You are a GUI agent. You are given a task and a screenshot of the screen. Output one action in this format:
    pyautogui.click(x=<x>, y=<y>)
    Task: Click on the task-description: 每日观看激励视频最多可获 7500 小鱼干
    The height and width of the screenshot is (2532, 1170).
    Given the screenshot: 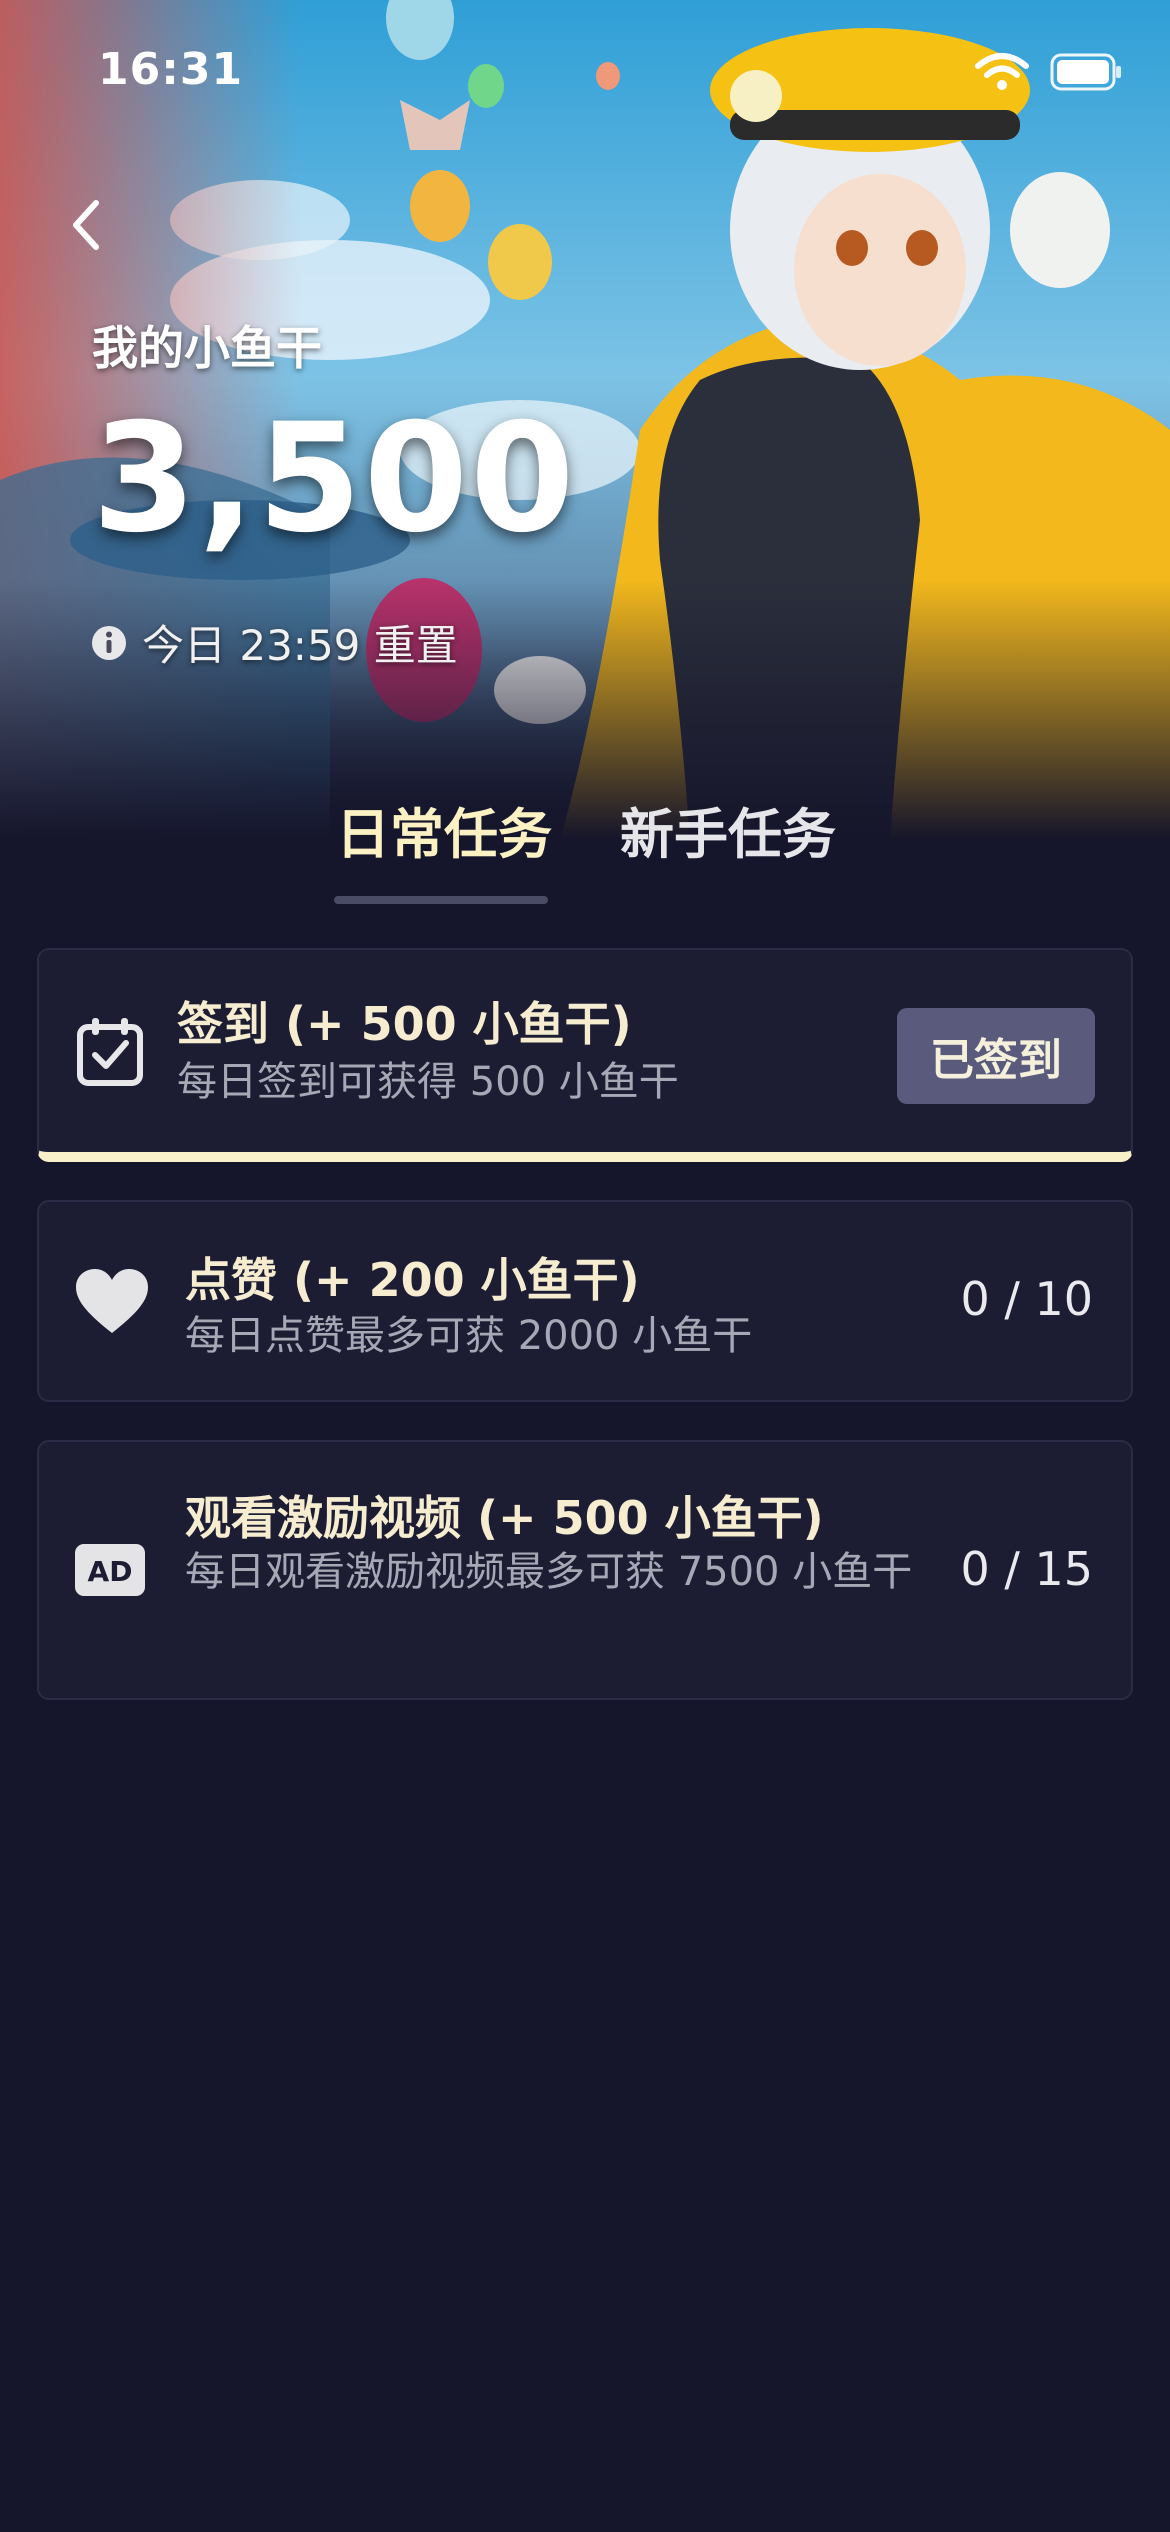 What is the action you would take?
    pyautogui.click(x=549, y=1572)
    